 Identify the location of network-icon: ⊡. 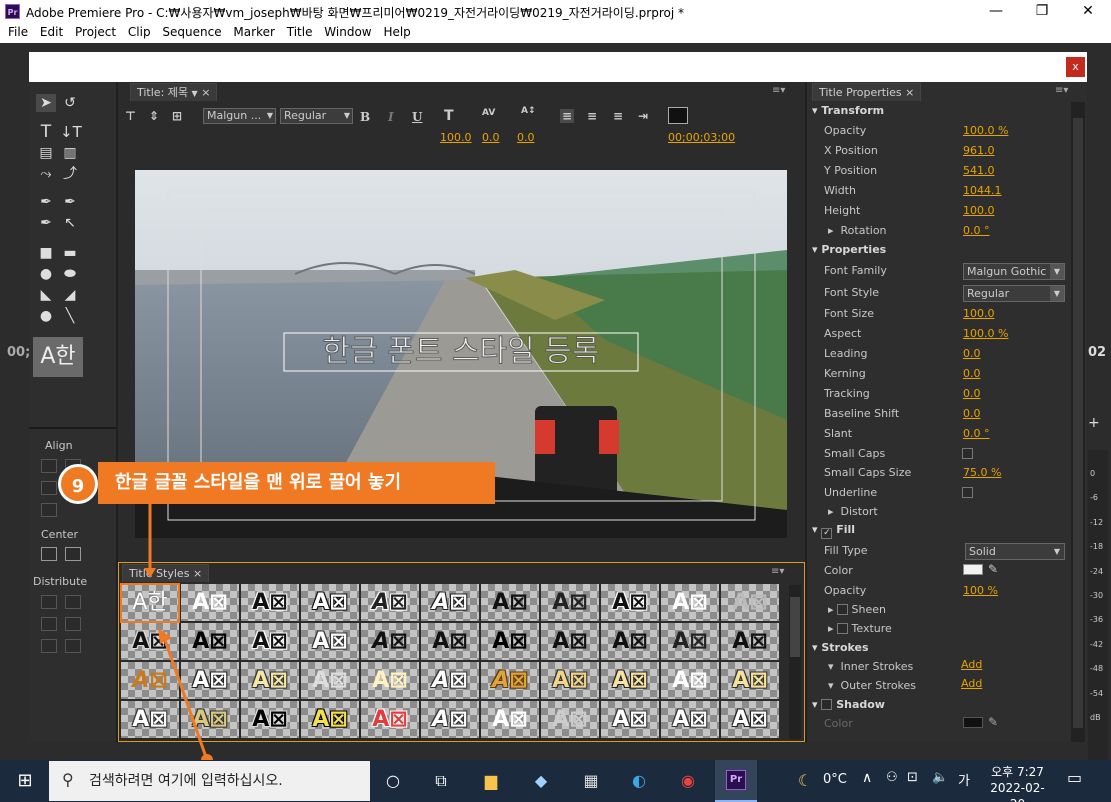
(912, 777).